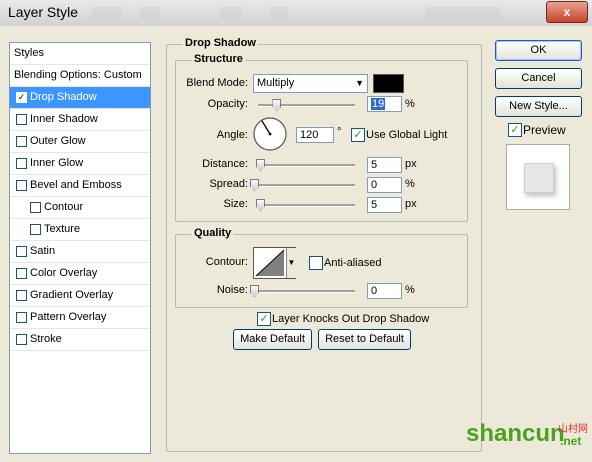 Image resolution: width=592 pixels, height=462 pixels. Describe the element at coordinates (364, 339) in the screenshot. I see `reset-default-button: Reset to Default` at that location.